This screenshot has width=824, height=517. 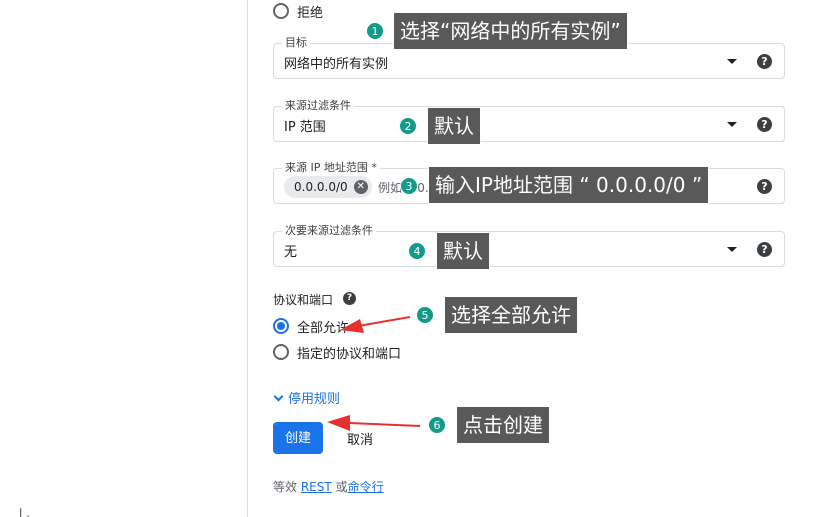 What do you see at coordinates (511, 315) in the screenshot?
I see `callout-5: 选择全部允许` at bounding box center [511, 315].